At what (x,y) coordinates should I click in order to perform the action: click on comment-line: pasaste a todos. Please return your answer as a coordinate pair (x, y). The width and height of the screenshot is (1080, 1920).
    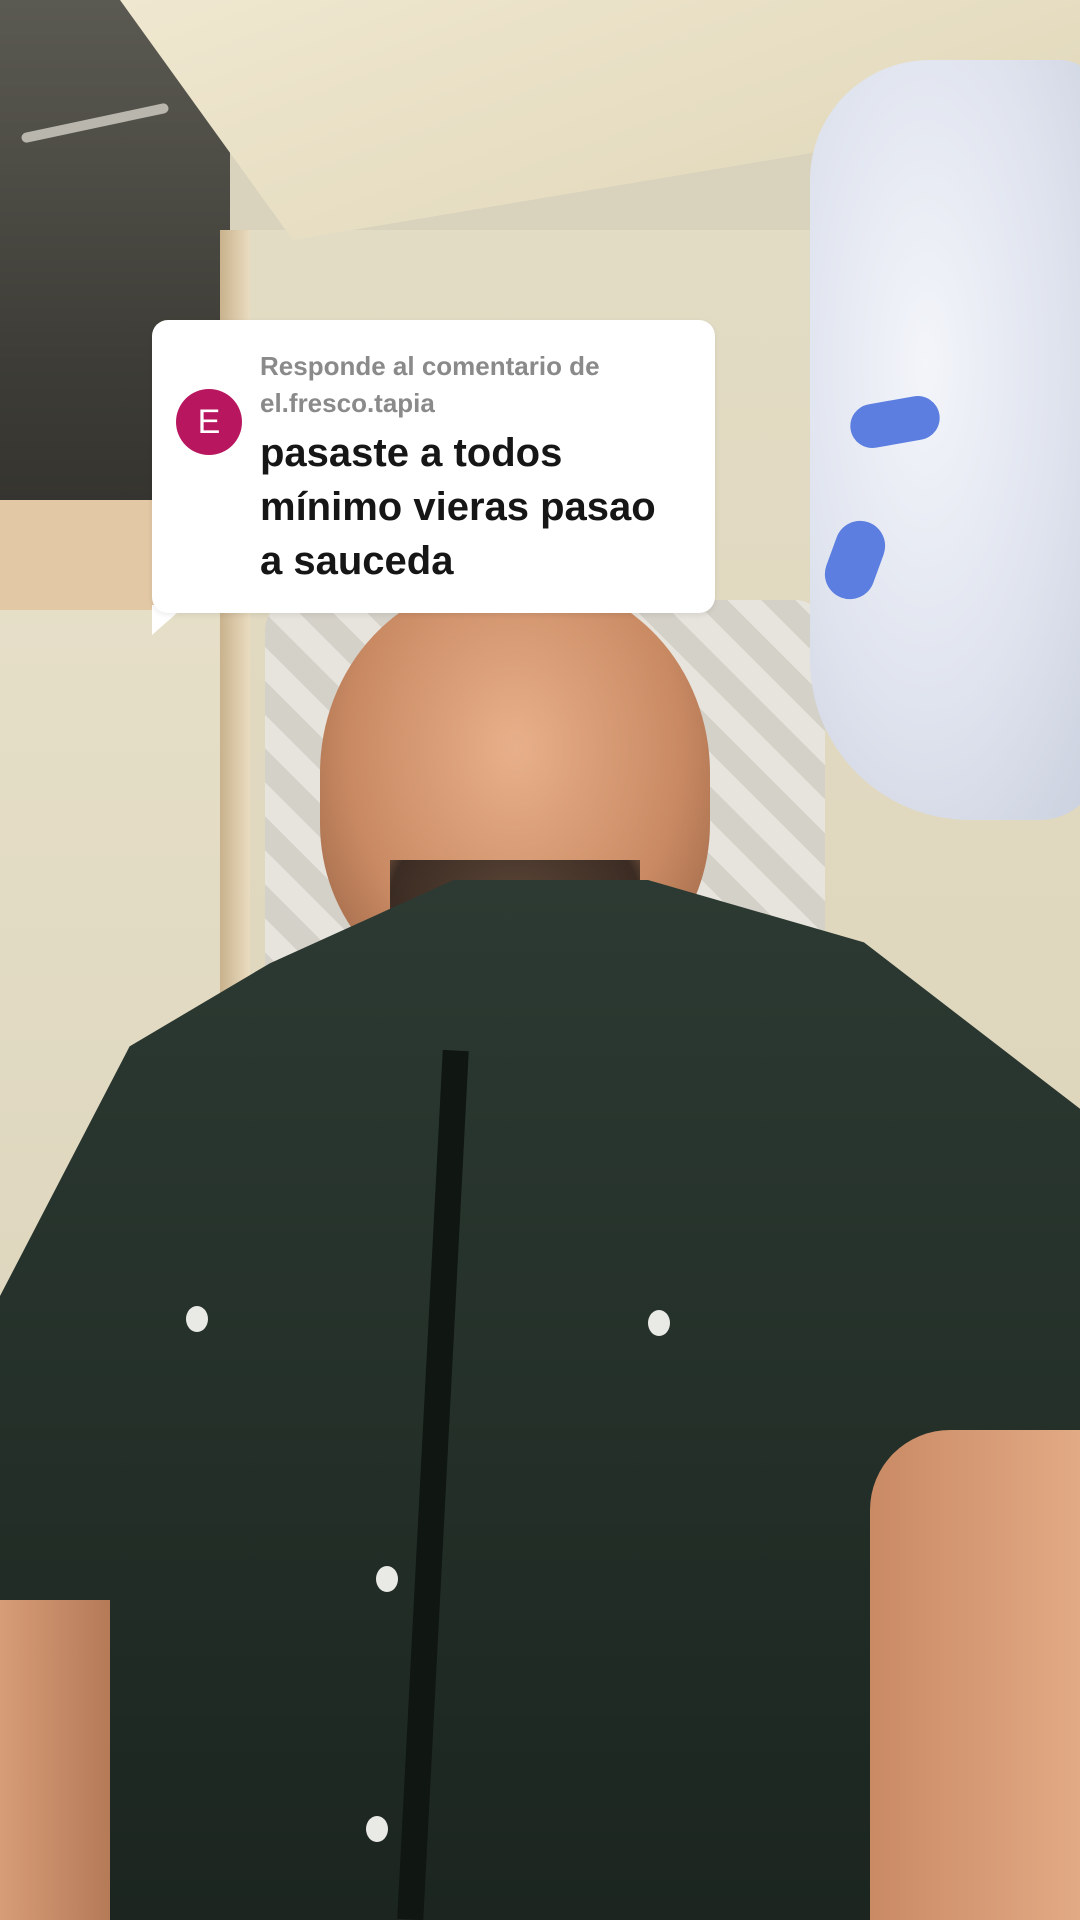
    Looking at the image, I should click on (411, 453).